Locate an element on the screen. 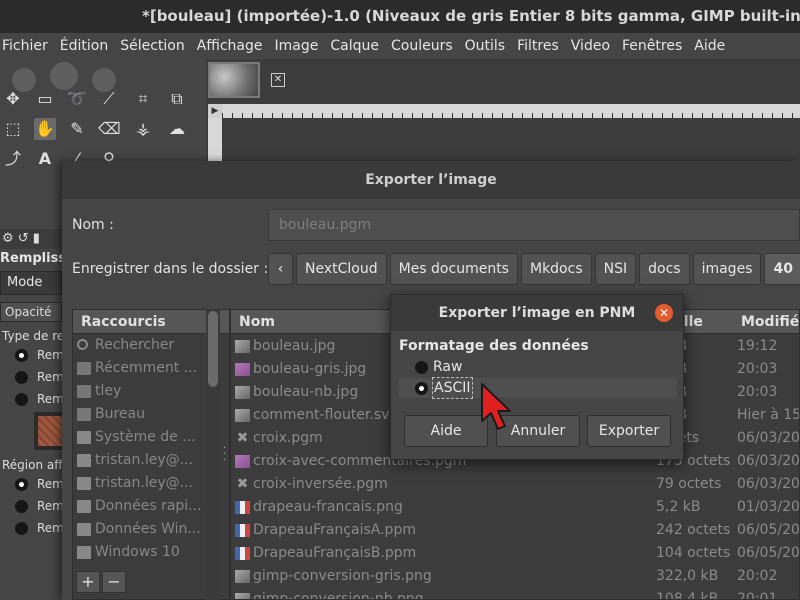 This screenshot has height=600, width=800. breadcrumb-back-icon: ‹ is located at coordinates (280, 269).